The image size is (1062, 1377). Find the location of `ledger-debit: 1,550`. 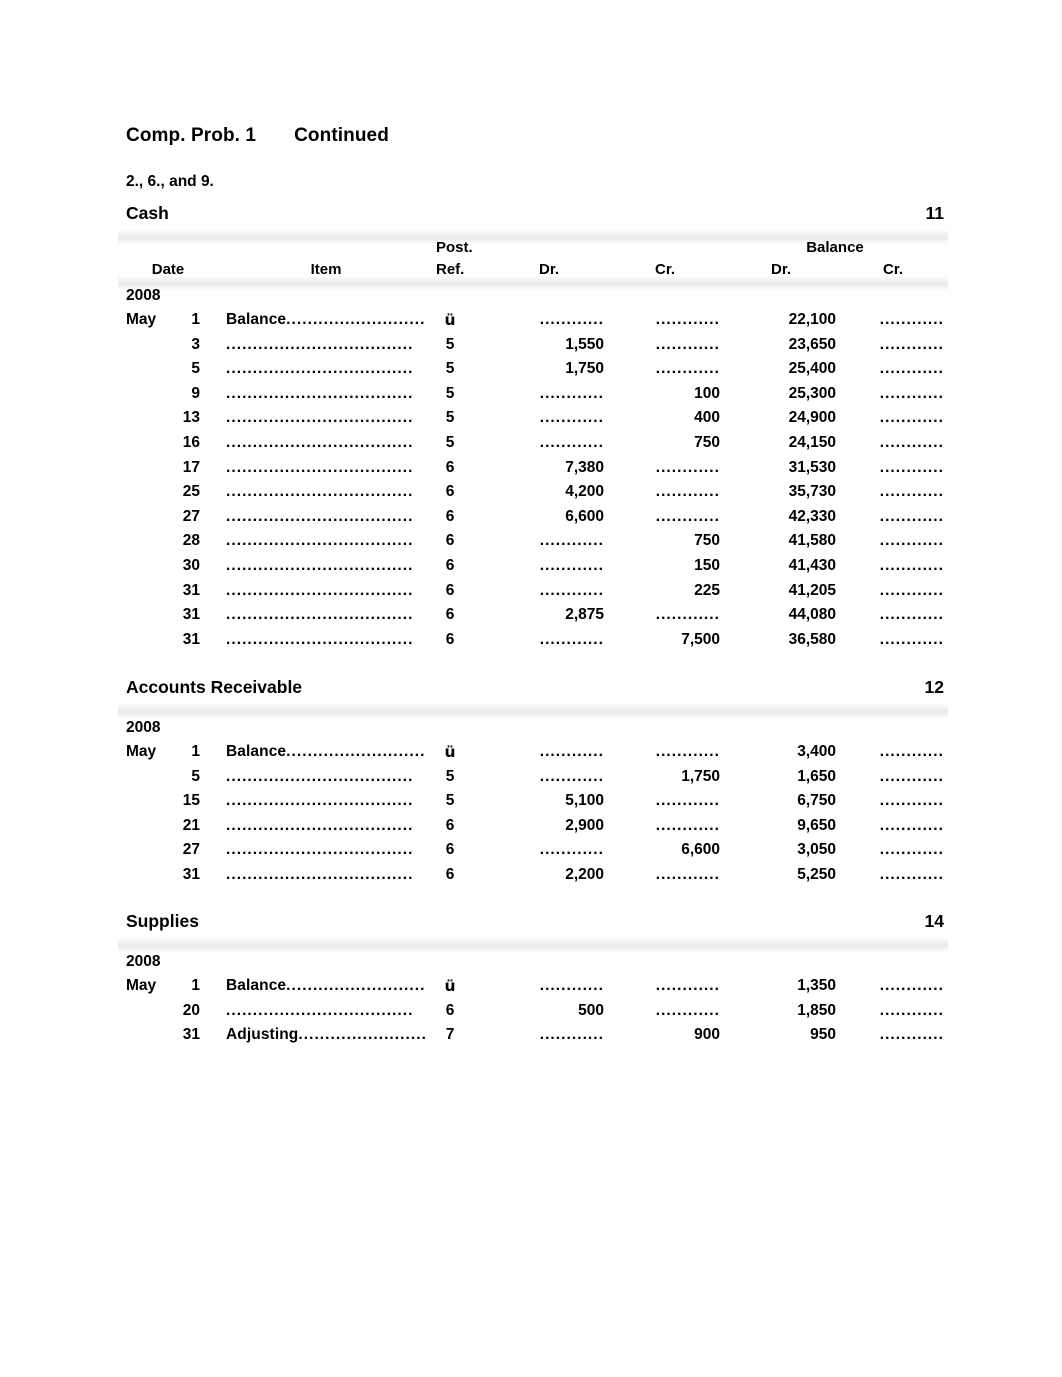

ledger-debit: 1,550 is located at coordinates (584, 344).